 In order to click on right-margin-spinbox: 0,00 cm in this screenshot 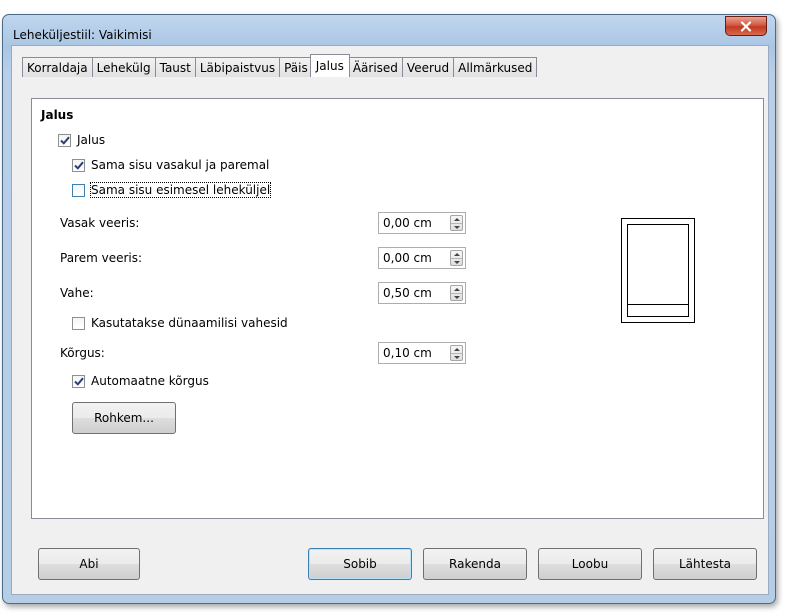, I will do `click(422, 258)`.